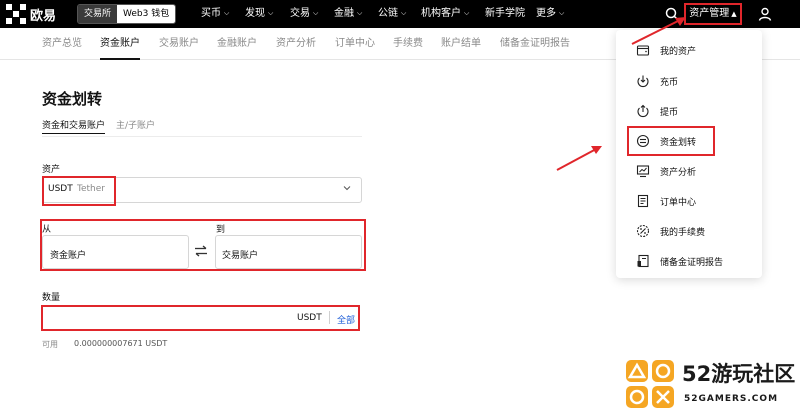 This screenshot has width=800, height=416. I want to click on amount-highlight-box, so click(200, 318).